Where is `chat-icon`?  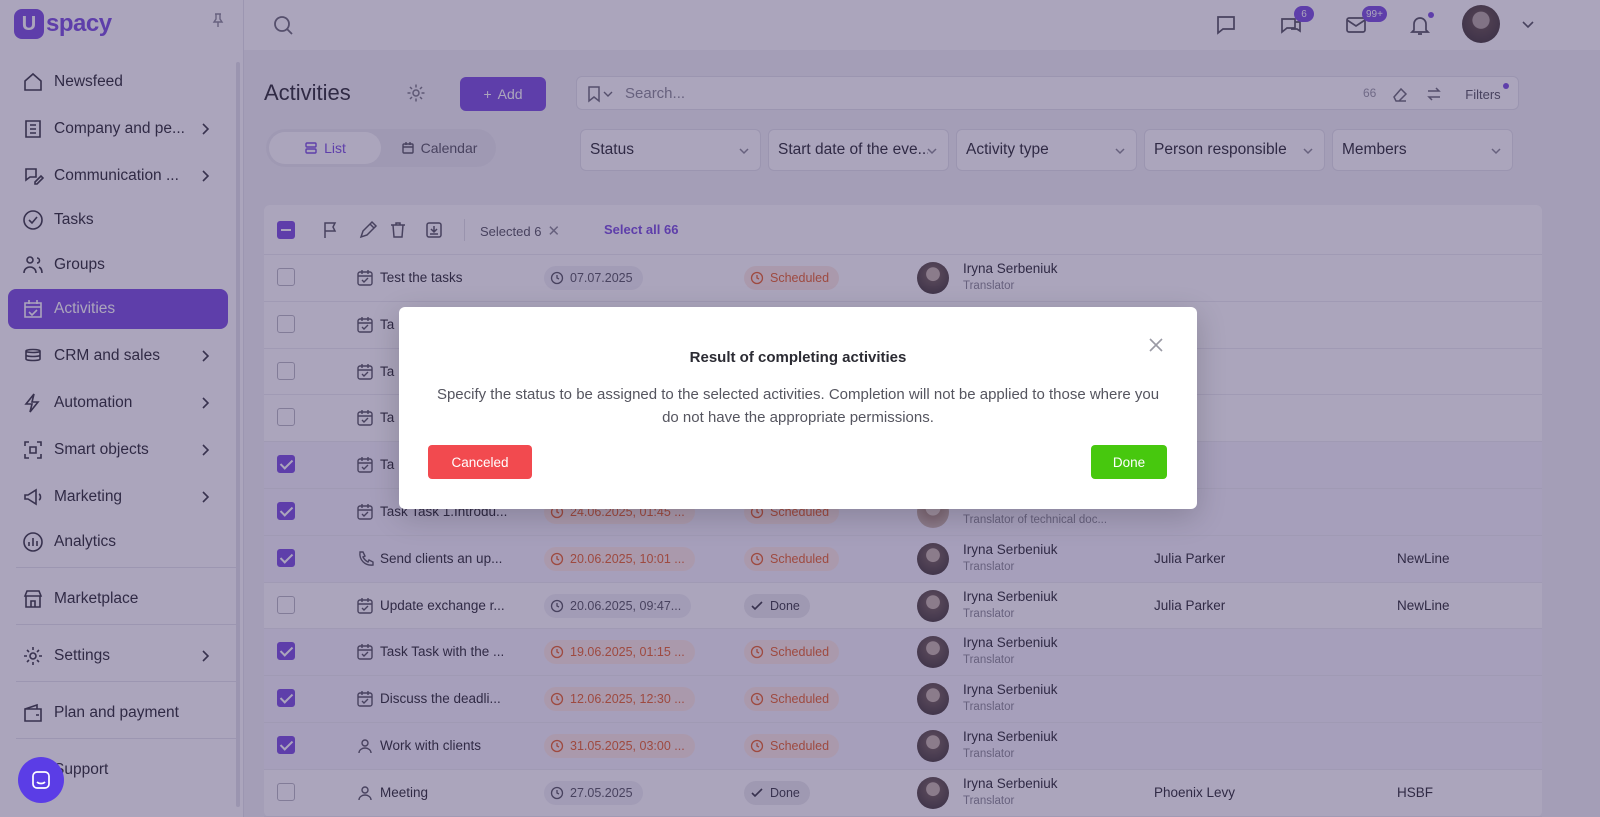 chat-icon is located at coordinates (41, 780).